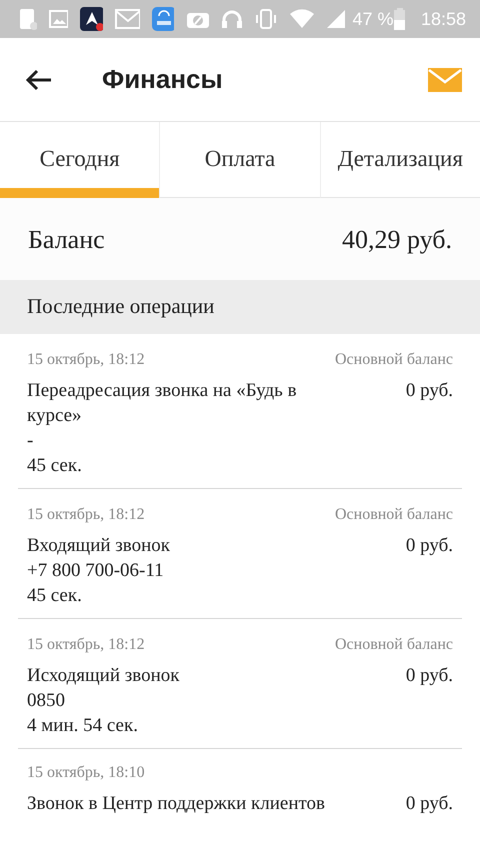 The height and width of the screenshot is (854, 480). What do you see at coordinates (103, 676) in the screenshot?
I see `operation-title: Исходящий звонок` at bounding box center [103, 676].